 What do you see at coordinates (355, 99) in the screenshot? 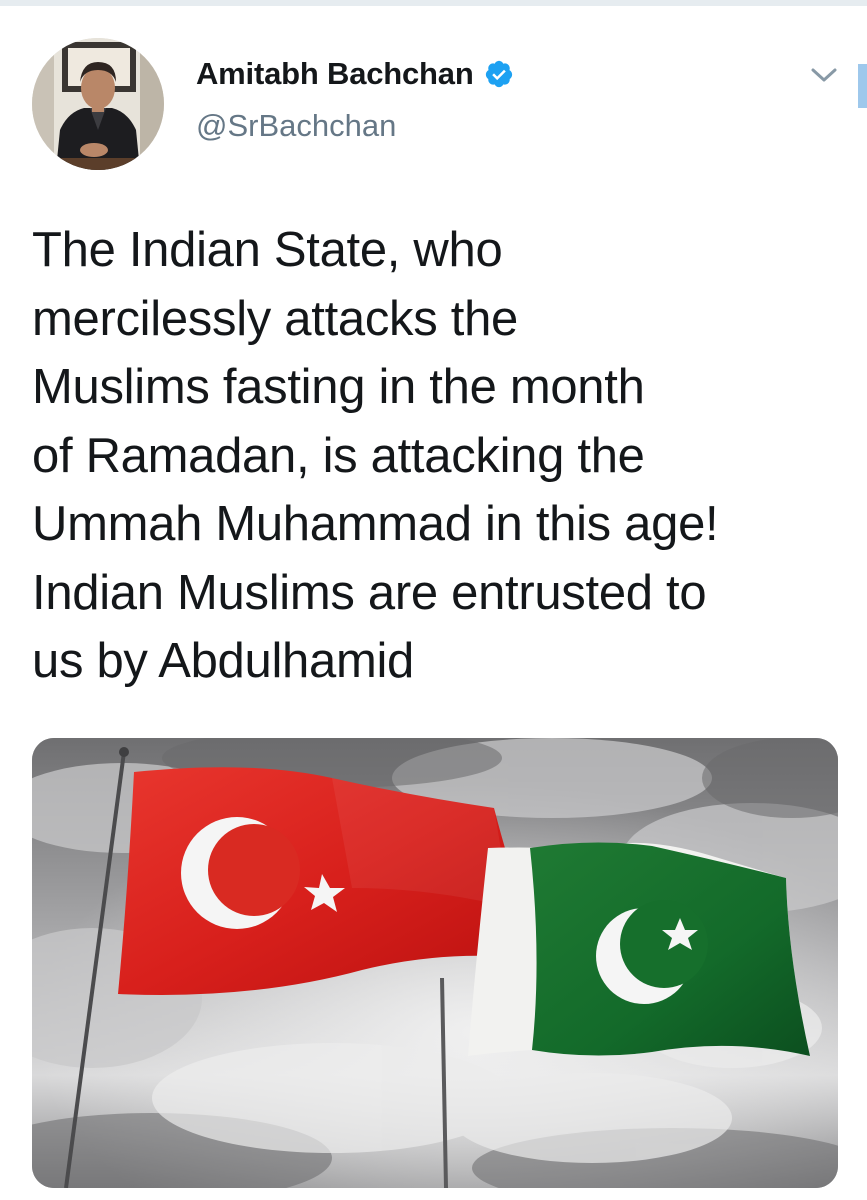
I see `author-info: Amitabh Bachchan @SrBachchan` at bounding box center [355, 99].